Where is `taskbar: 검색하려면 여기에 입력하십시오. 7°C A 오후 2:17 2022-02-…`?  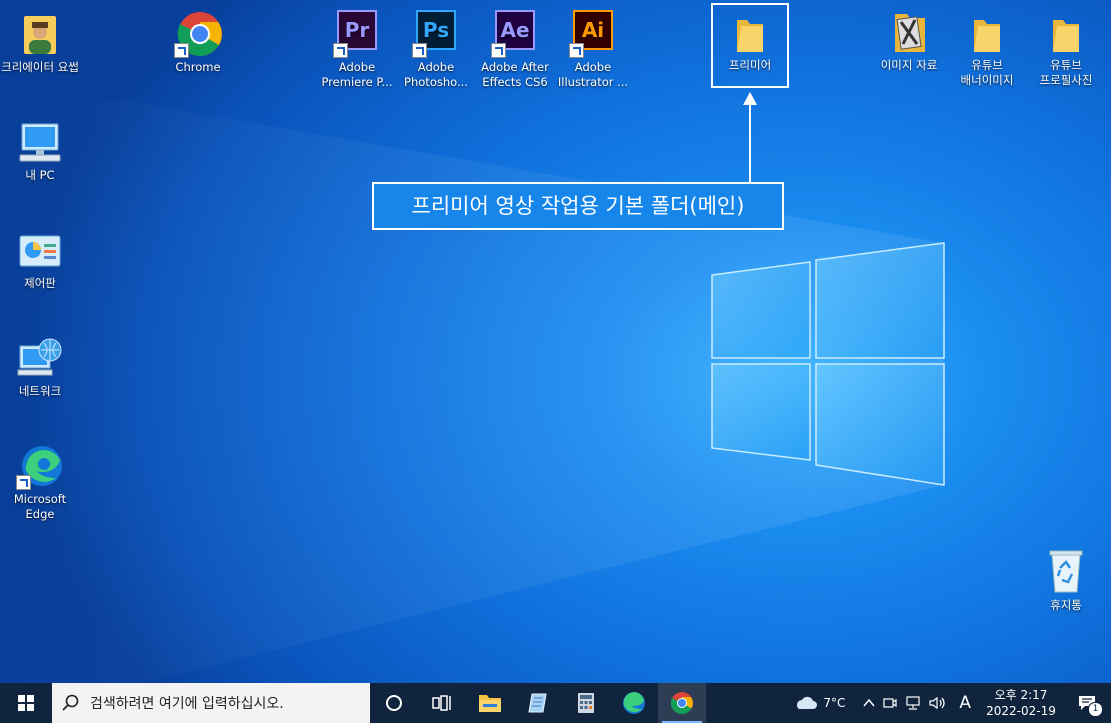
taskbar: 검색하려면 여기에 입력하십시오. 7°C A 오후 2:17 2022-02-… is located at coordinates (555, 703).